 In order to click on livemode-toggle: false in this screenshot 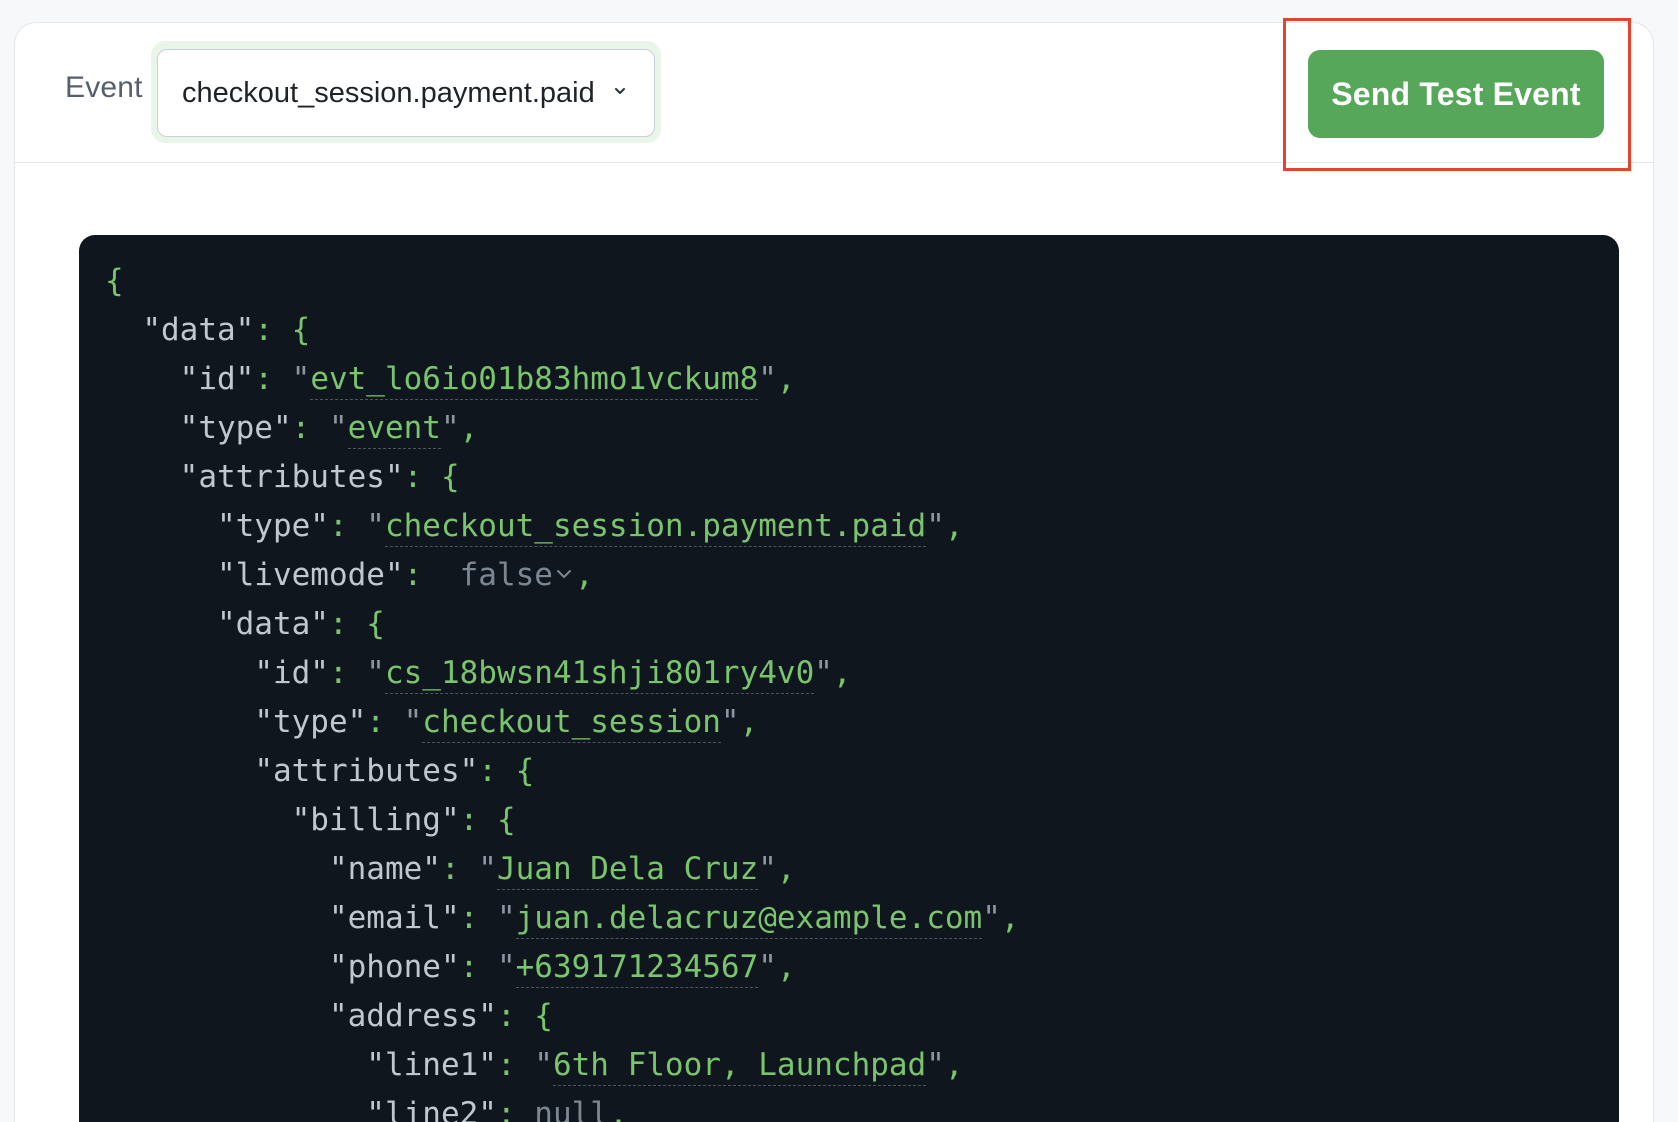, I will do `click(517, 575)`.